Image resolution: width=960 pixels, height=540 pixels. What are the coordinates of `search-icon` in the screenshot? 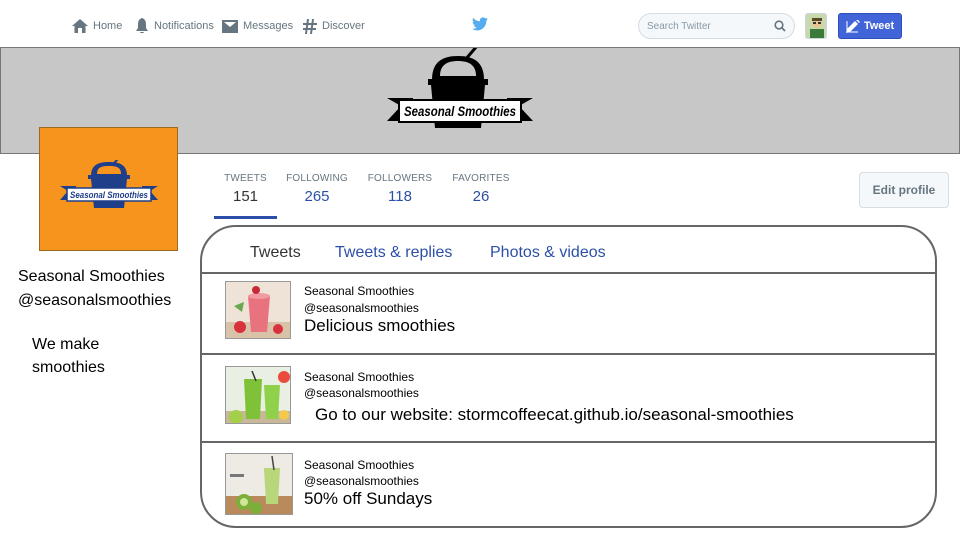 It's located at (780, 26).